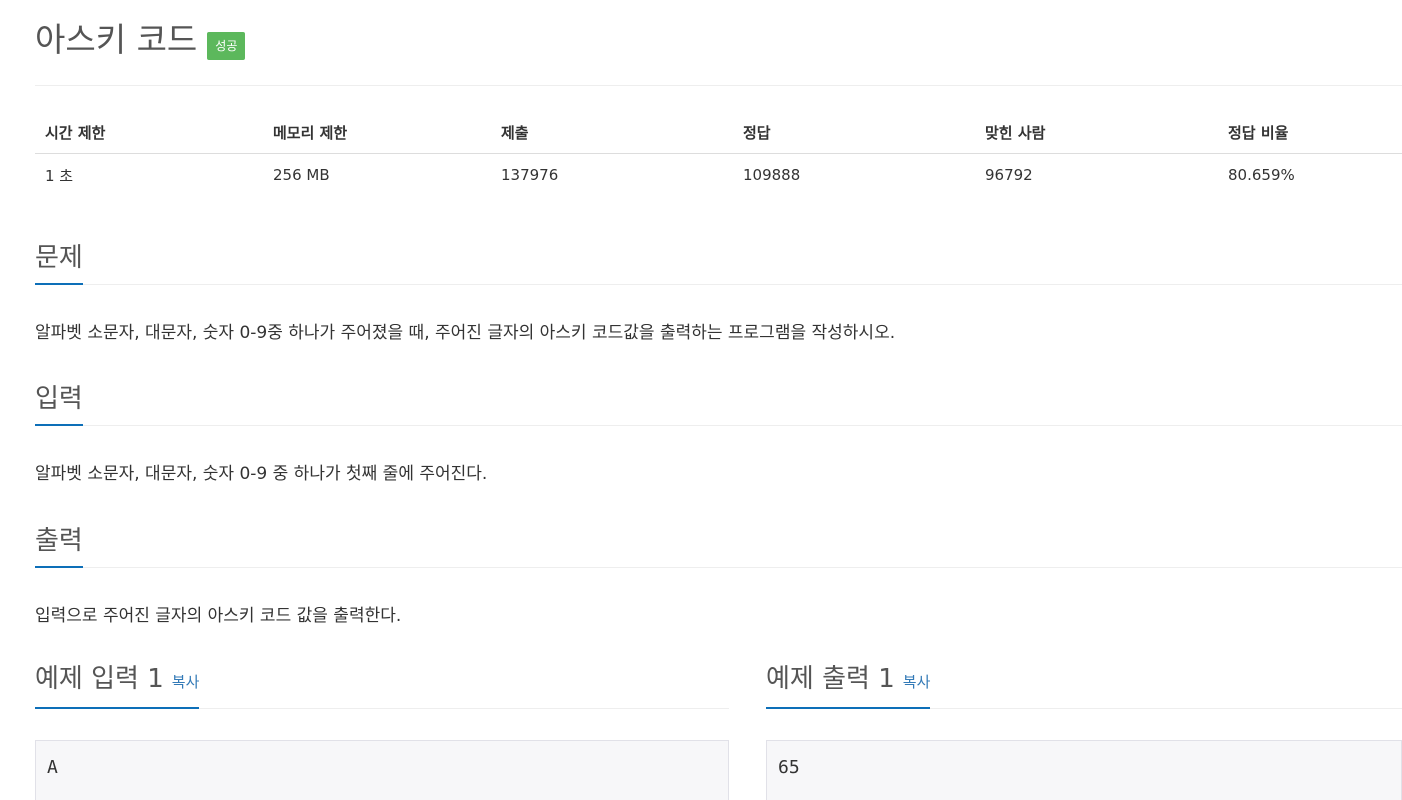 This screenshot has height=800, width=1402. Describe the element at coordinates (718, 85) in the screenshot. I see `title-divider` at that location.